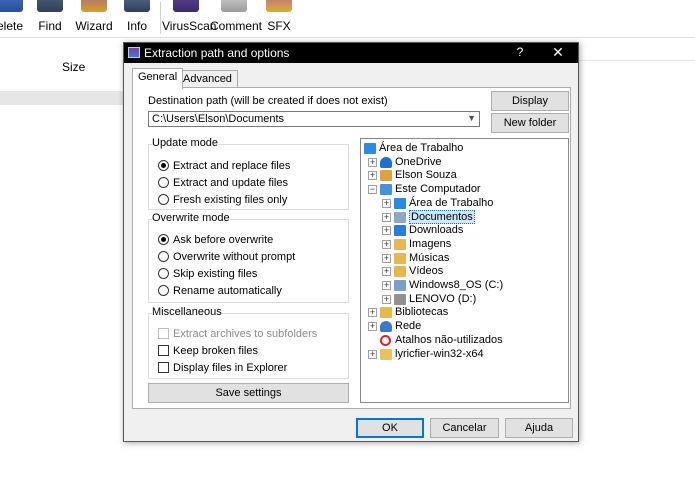  Describe the element at coordinates (136, 26) in the screenshot. I see `toolbar-info-label: Info` at that location.